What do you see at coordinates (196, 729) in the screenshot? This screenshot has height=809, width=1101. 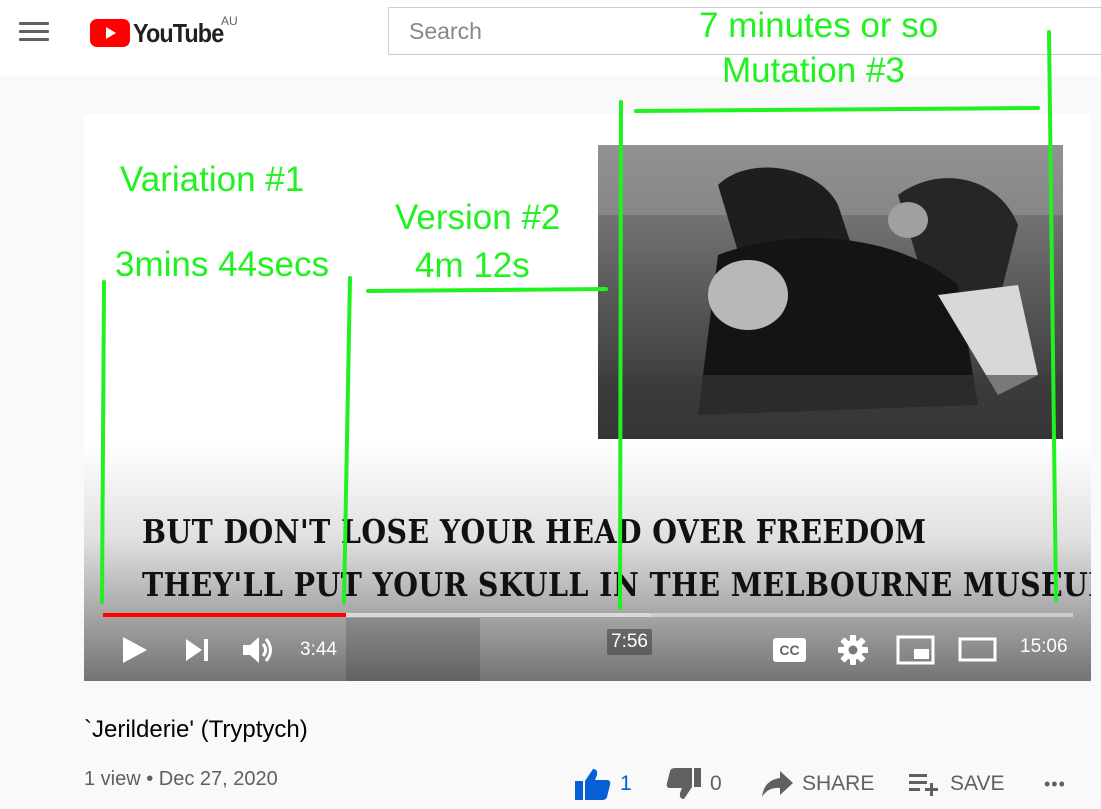 I see `video-title: `Jerilderie' (Tryptych)` at bounding box center [196, 729].